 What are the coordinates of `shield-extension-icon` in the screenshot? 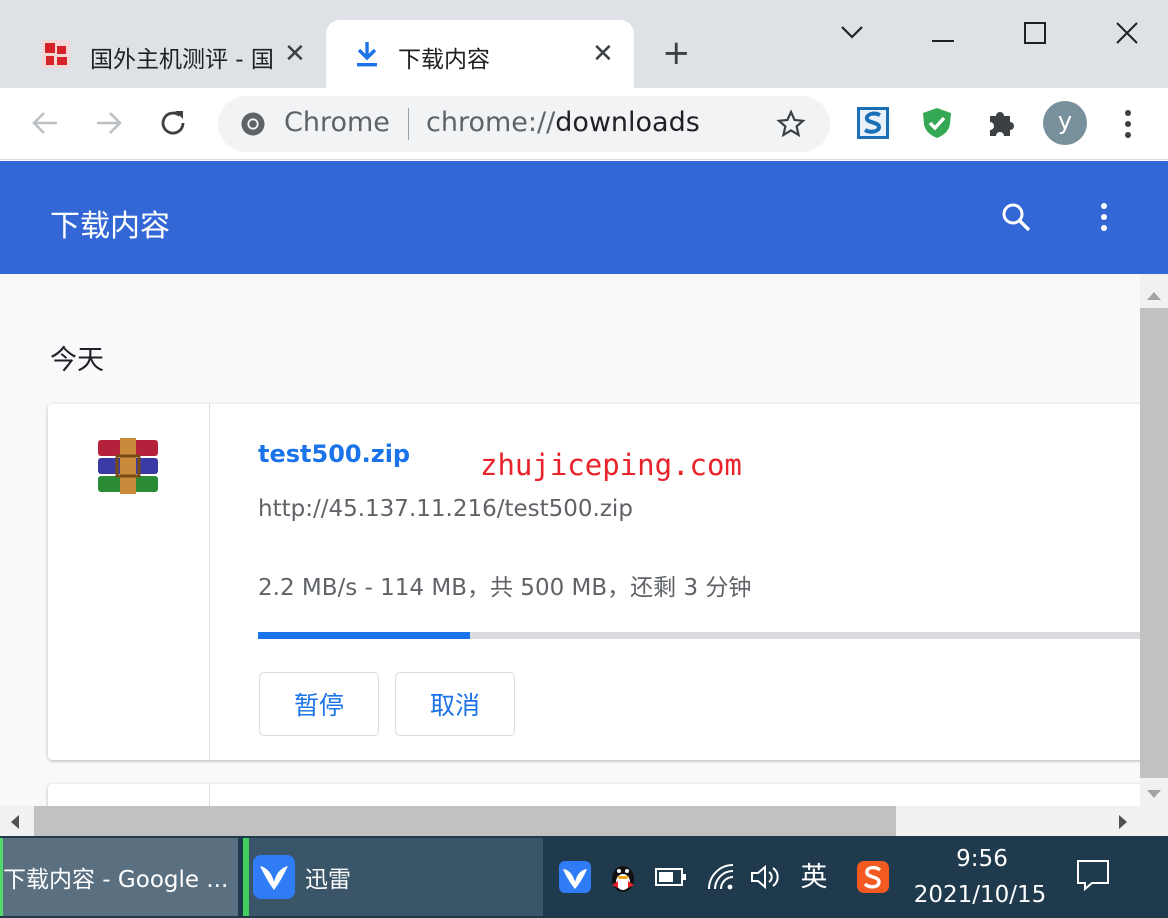 It's located at (937, 123).